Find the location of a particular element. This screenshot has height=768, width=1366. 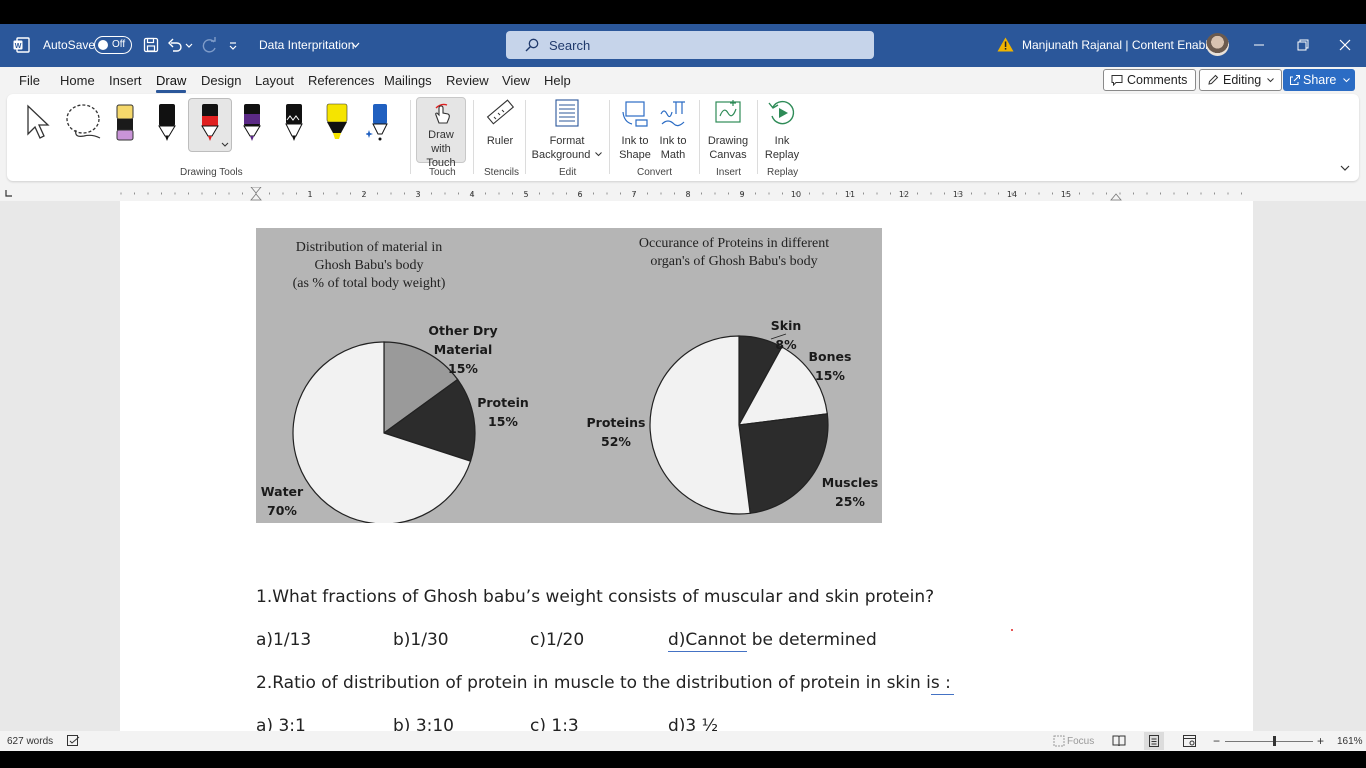

pencil-tool-icon is located at coordinates (294, 122).